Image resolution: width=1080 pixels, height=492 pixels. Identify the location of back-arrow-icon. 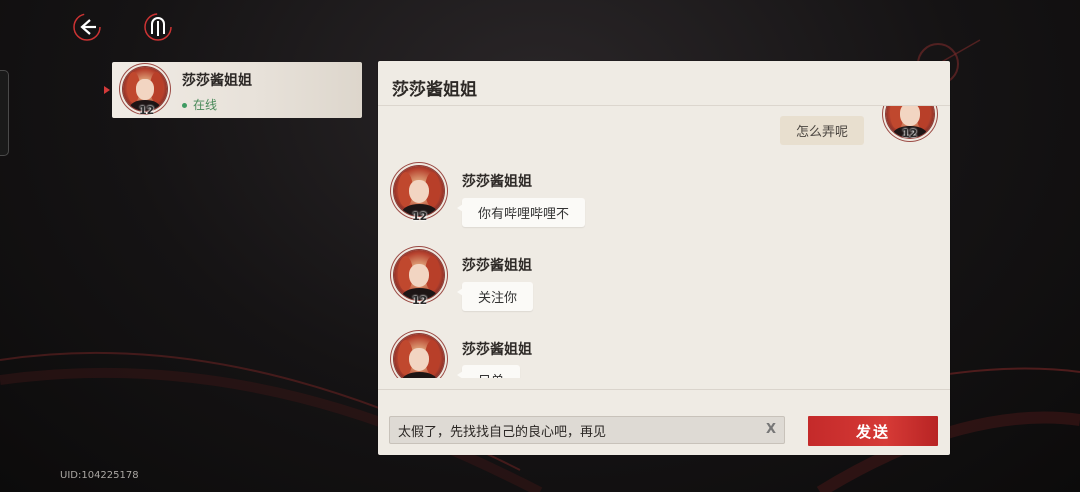
(87, 27).